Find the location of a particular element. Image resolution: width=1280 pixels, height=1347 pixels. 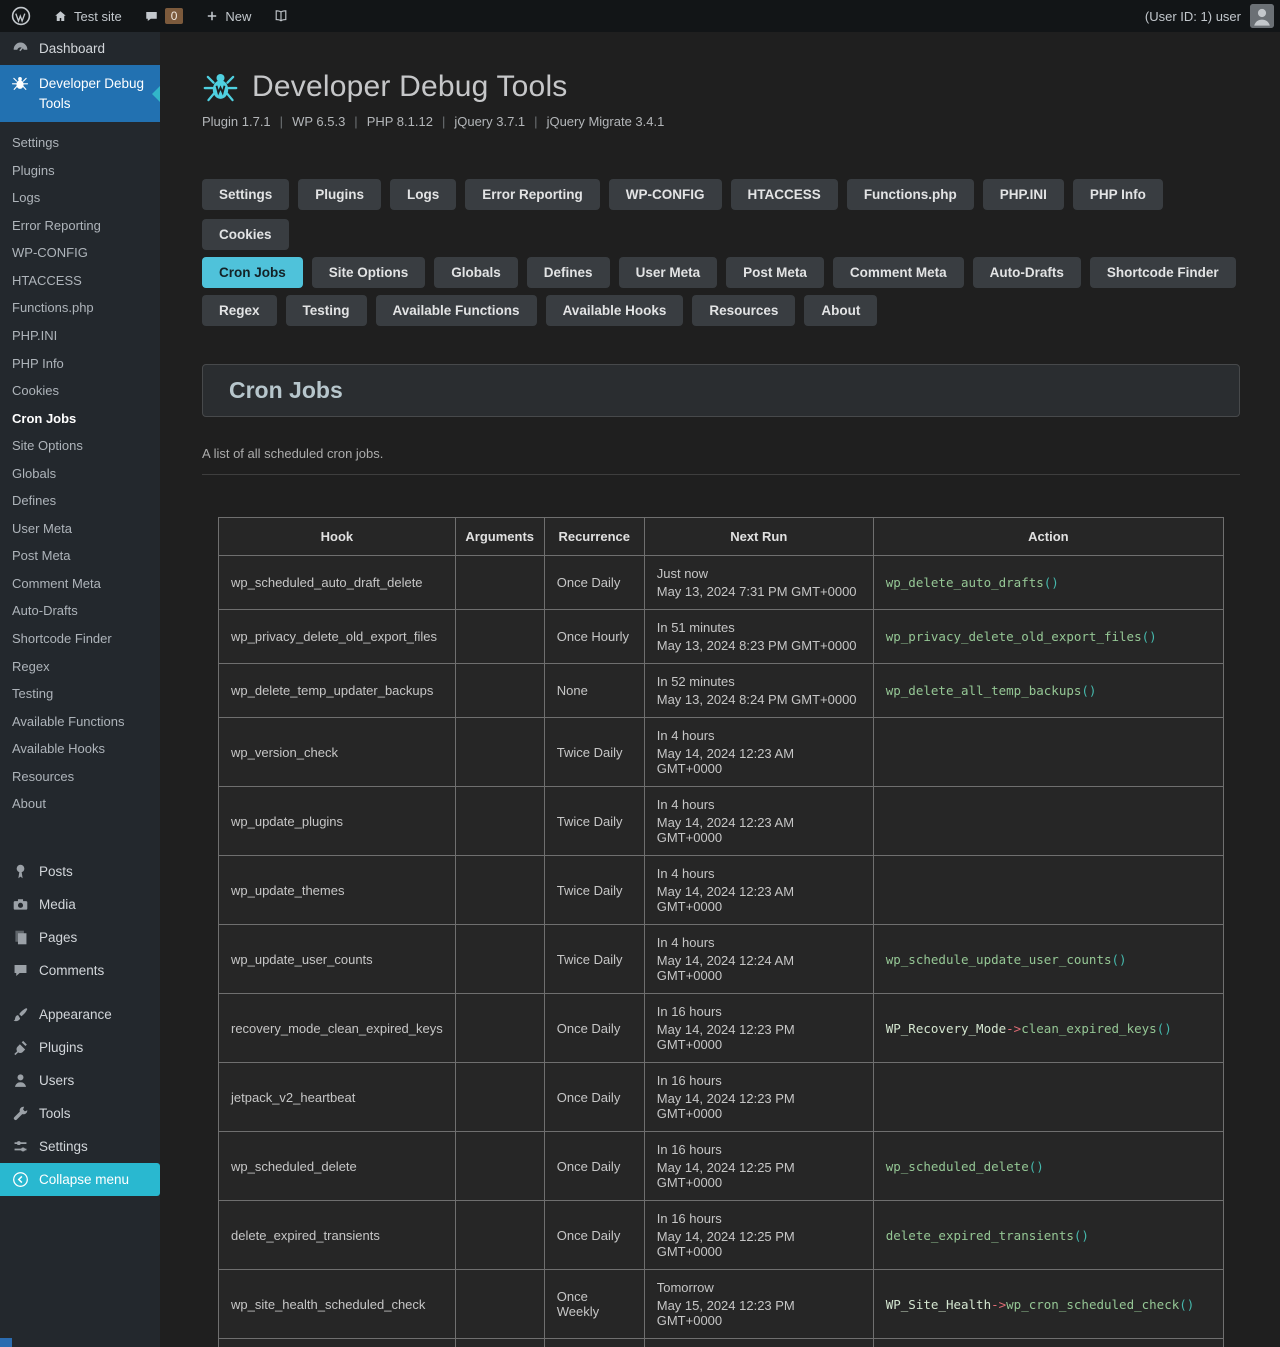

book-icon is located at coordinates (281, 16).